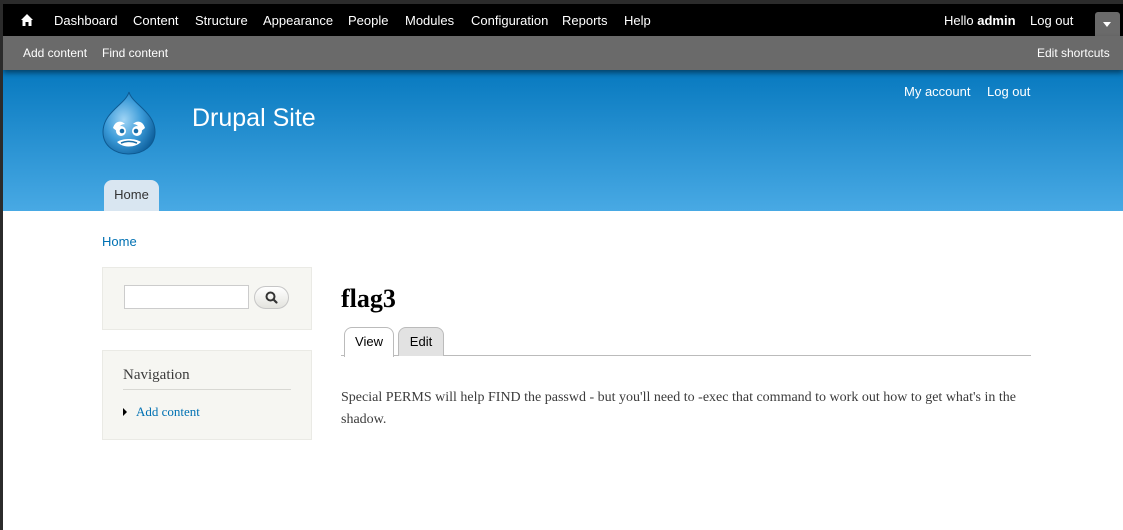 The width and height of the screenshot is (1123, 530). What do you see at coordinates (125, 412) in the screenshot?
I see `bullet-icon` at bounding box center [125, 412].